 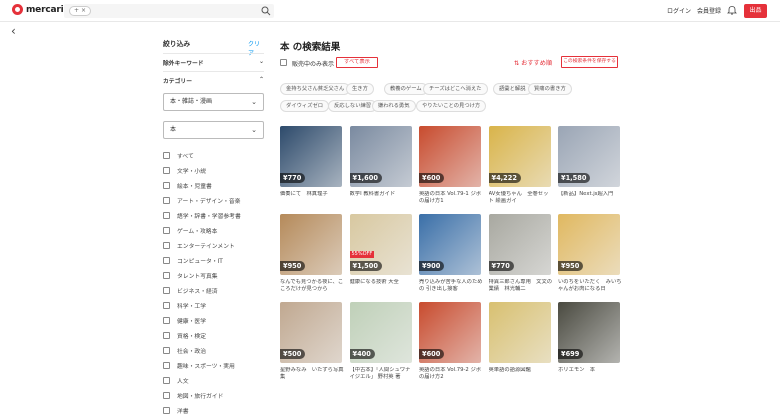 What do you see at coordinates (213, 290) in the screenshot?
I see `category-item: ビジネス・経済` at bounding box center [213, 290].